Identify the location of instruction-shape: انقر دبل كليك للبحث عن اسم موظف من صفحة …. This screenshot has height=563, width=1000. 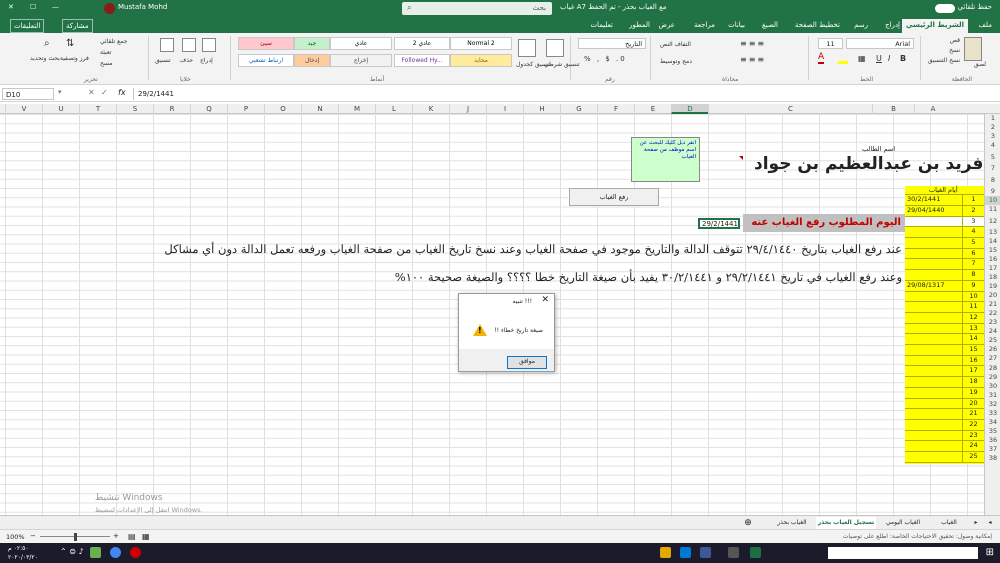
(665, 159).